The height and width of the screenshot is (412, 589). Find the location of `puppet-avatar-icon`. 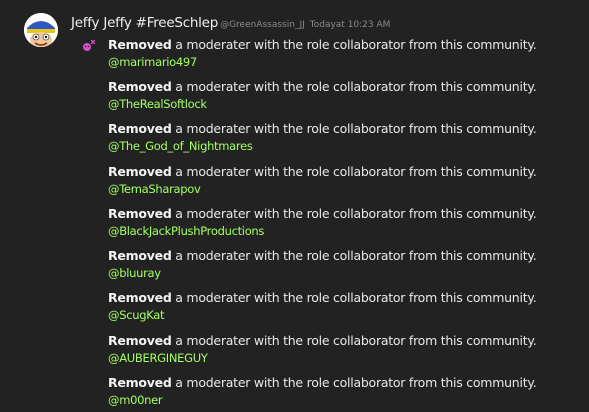

puppet-avatar-icon is located at coordinates (41, 30).